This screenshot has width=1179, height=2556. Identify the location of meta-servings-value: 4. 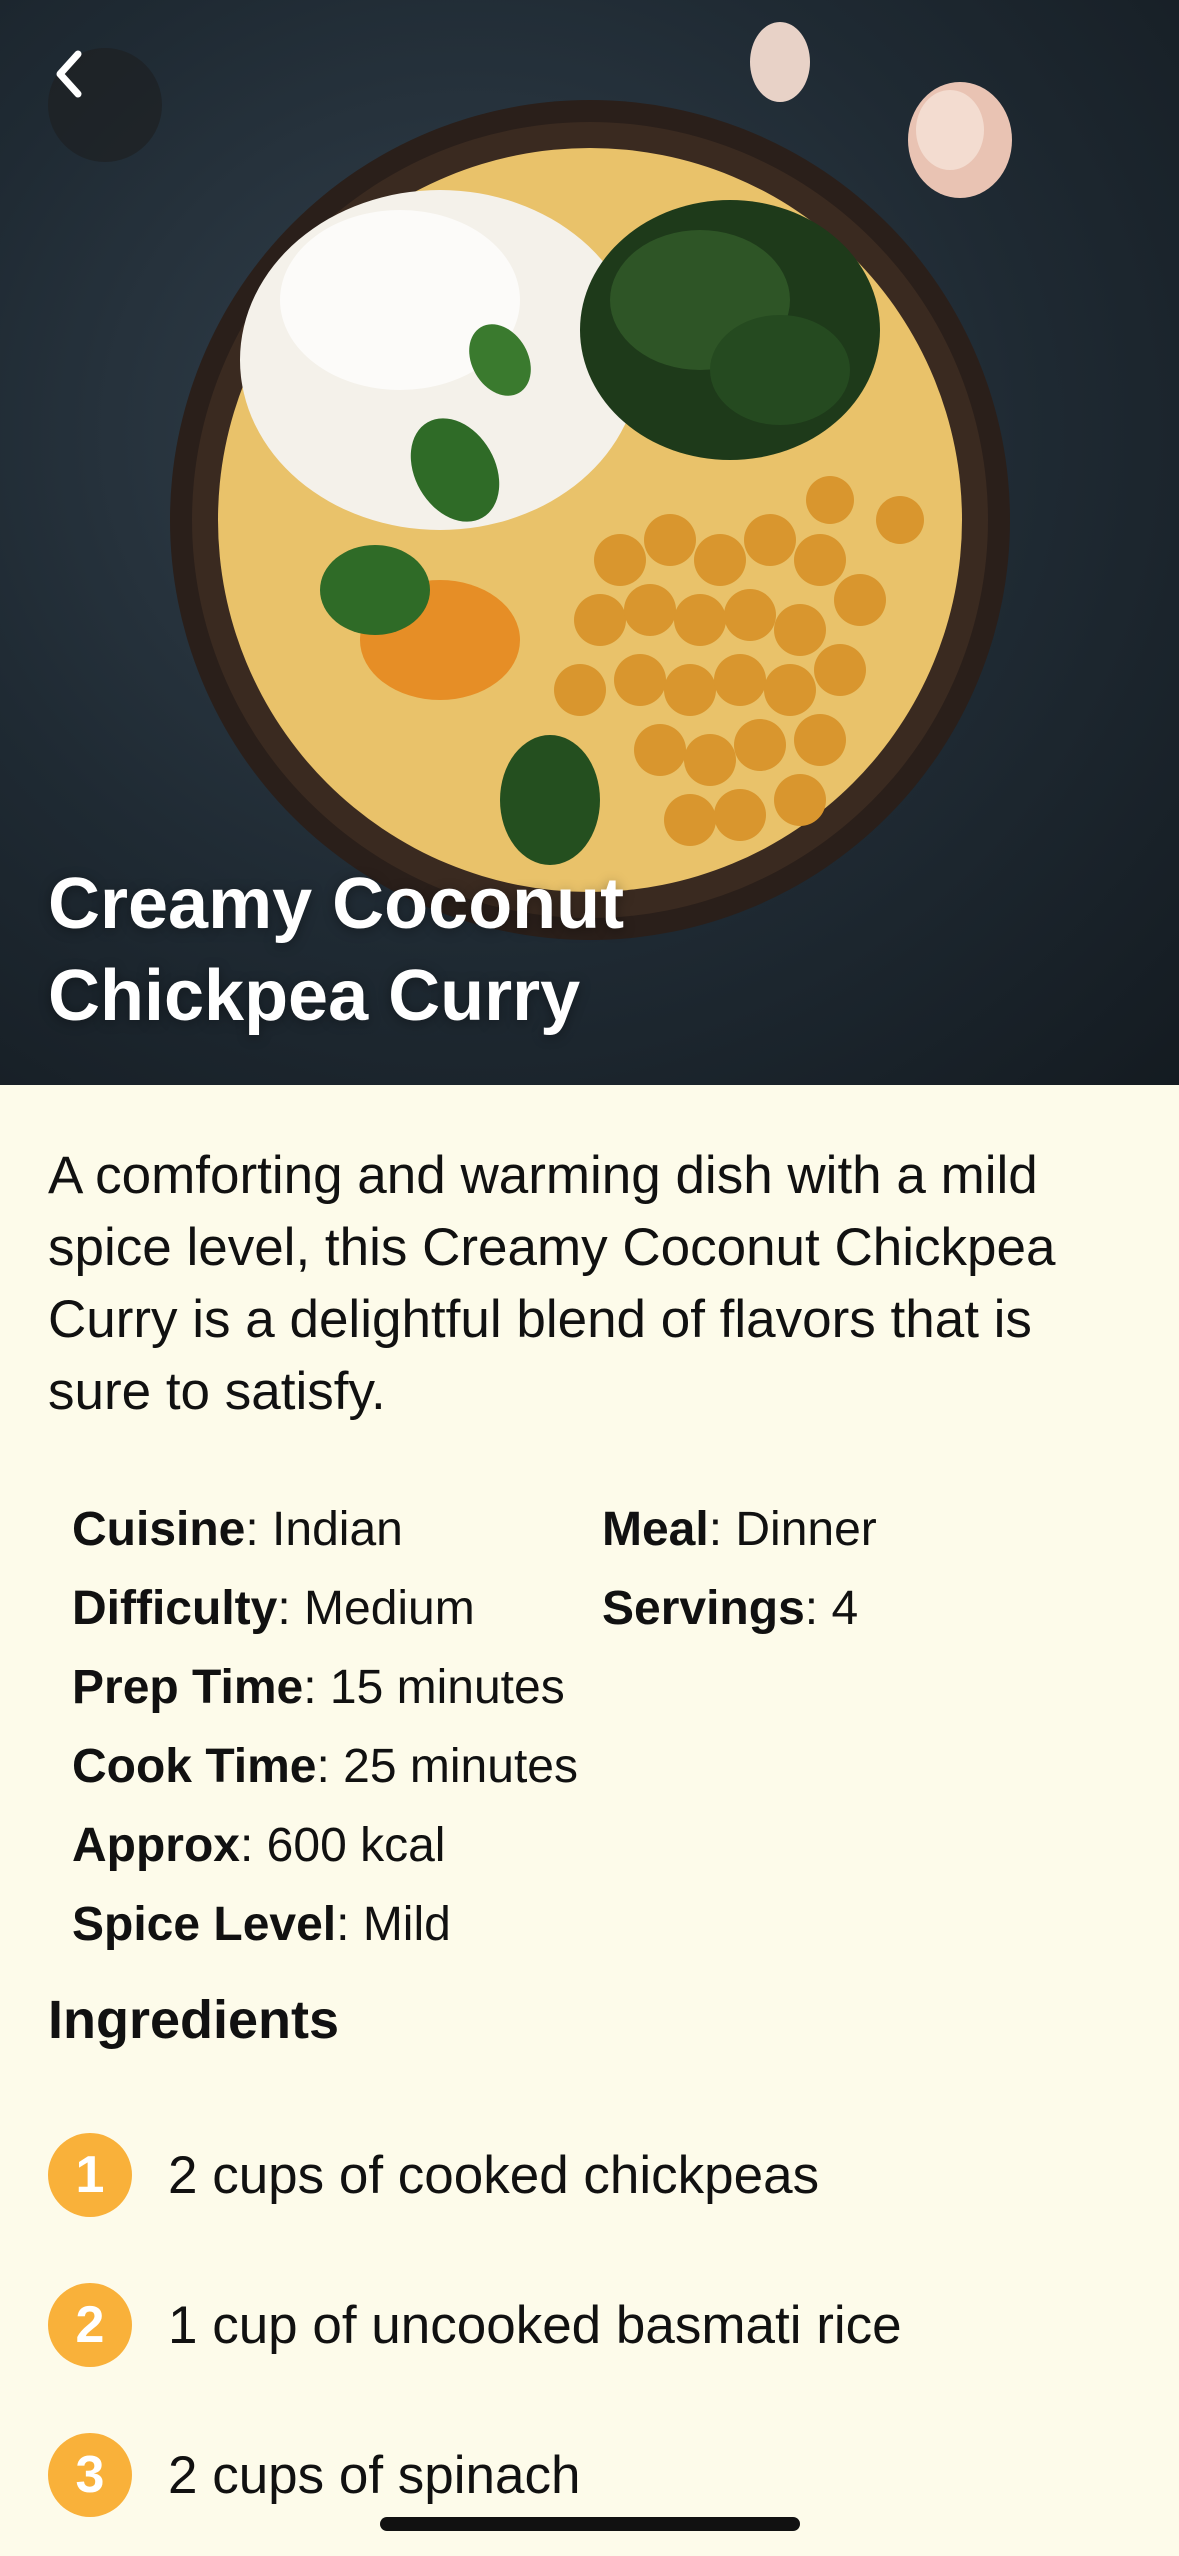
(845, 1608).